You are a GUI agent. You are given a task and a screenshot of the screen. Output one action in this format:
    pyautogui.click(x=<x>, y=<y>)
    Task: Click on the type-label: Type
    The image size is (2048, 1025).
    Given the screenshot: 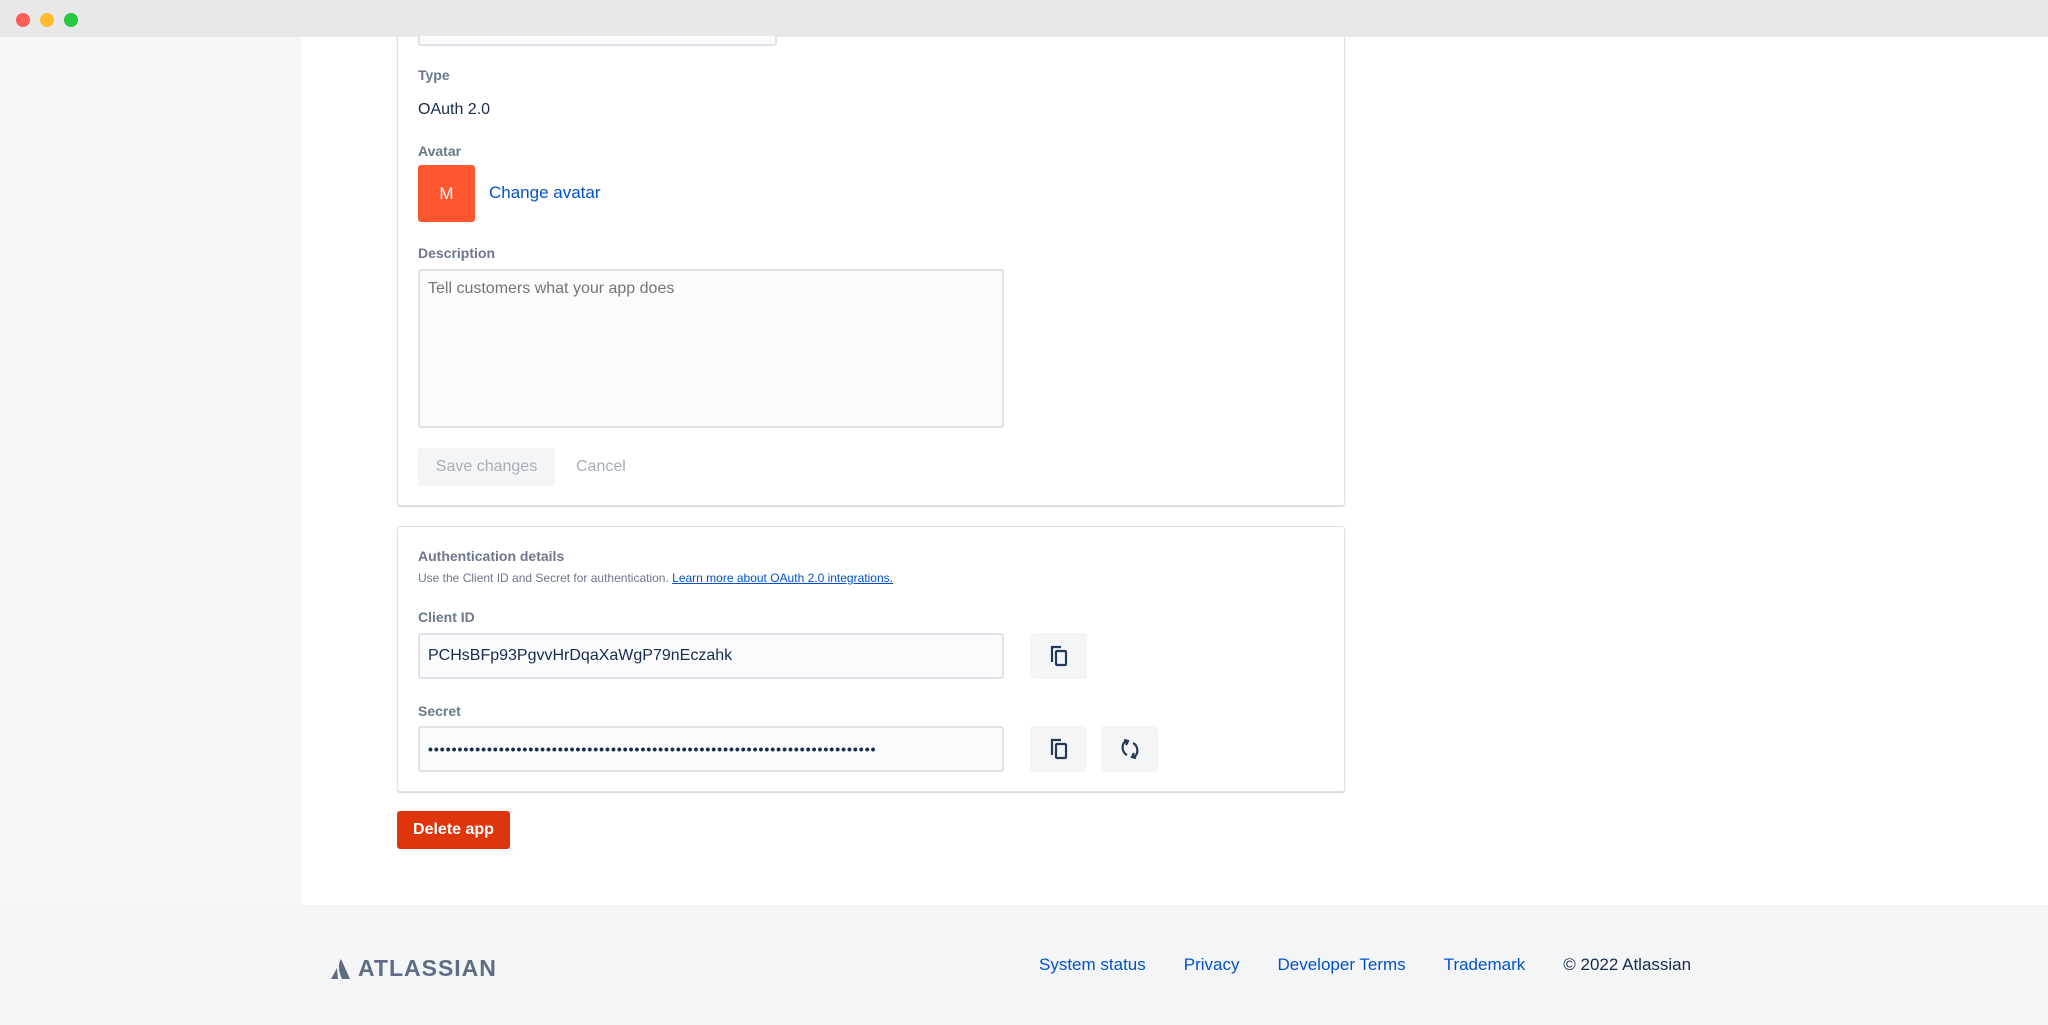 What is the action you would take?
    pyautogui.click(x=434, y=75)
    